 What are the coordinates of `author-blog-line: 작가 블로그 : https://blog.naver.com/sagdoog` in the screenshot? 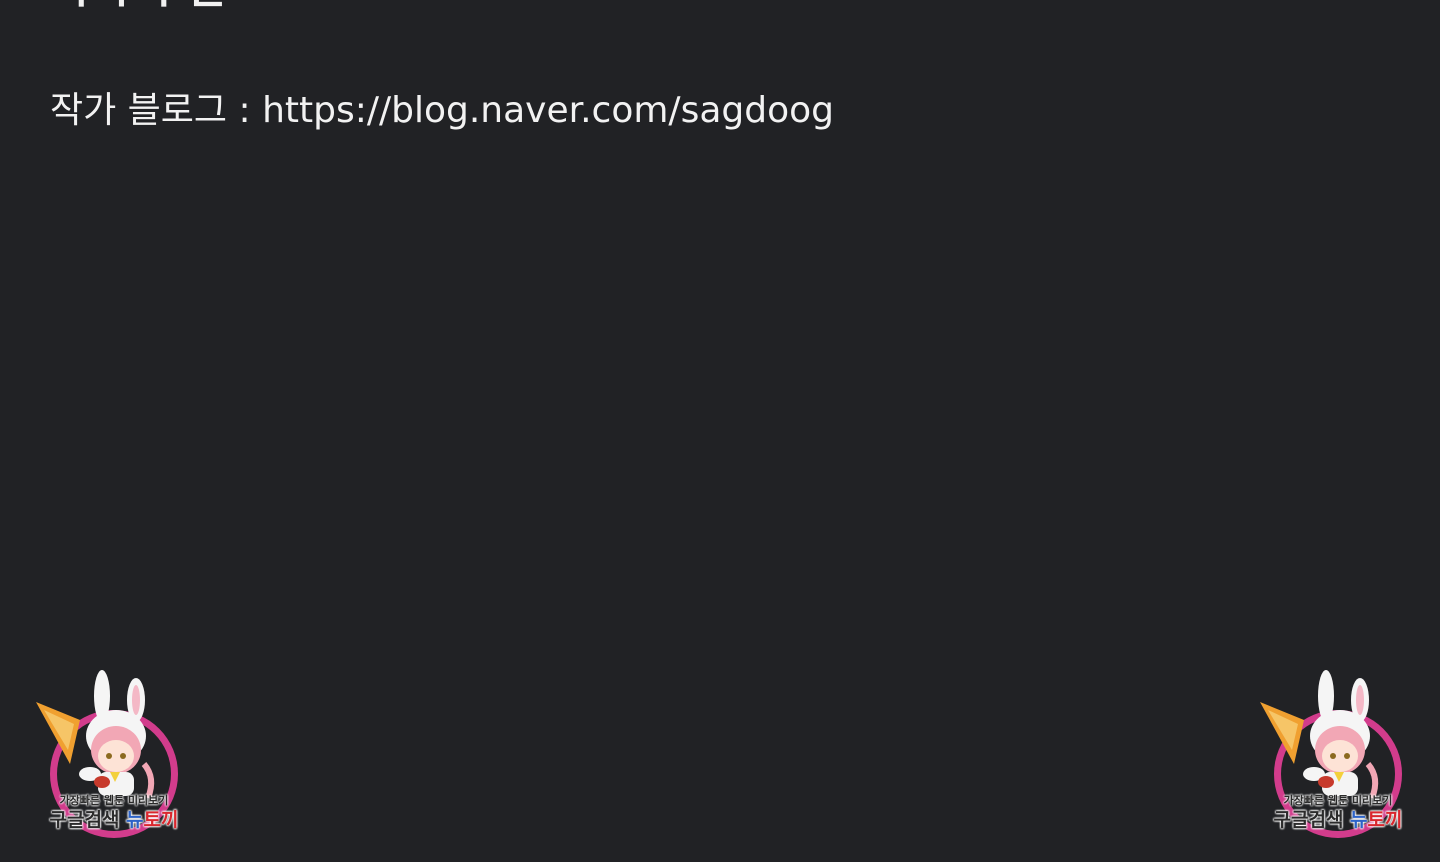 It's located at (442, 111).